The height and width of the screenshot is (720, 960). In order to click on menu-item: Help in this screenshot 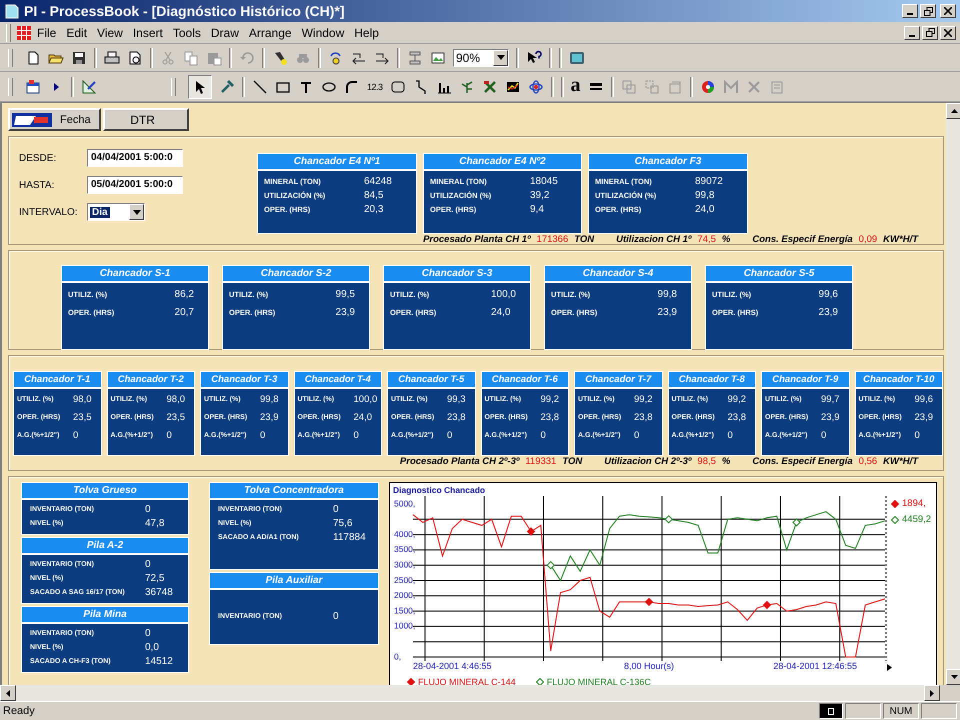, I will do `click(366, 33)`.